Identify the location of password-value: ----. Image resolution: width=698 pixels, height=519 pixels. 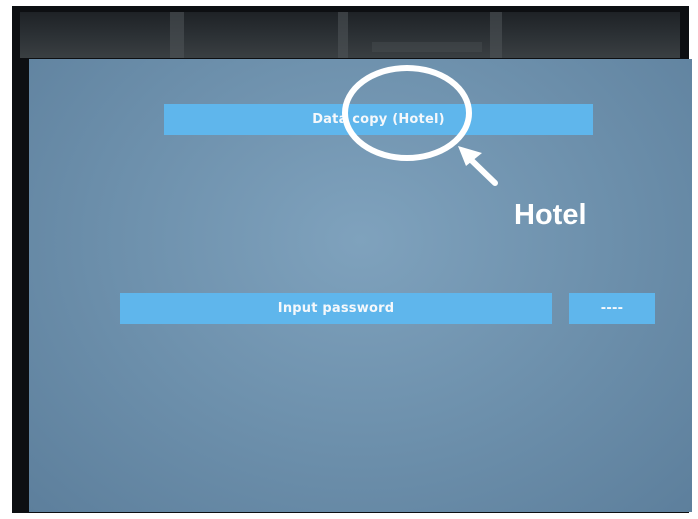
(612, 308).